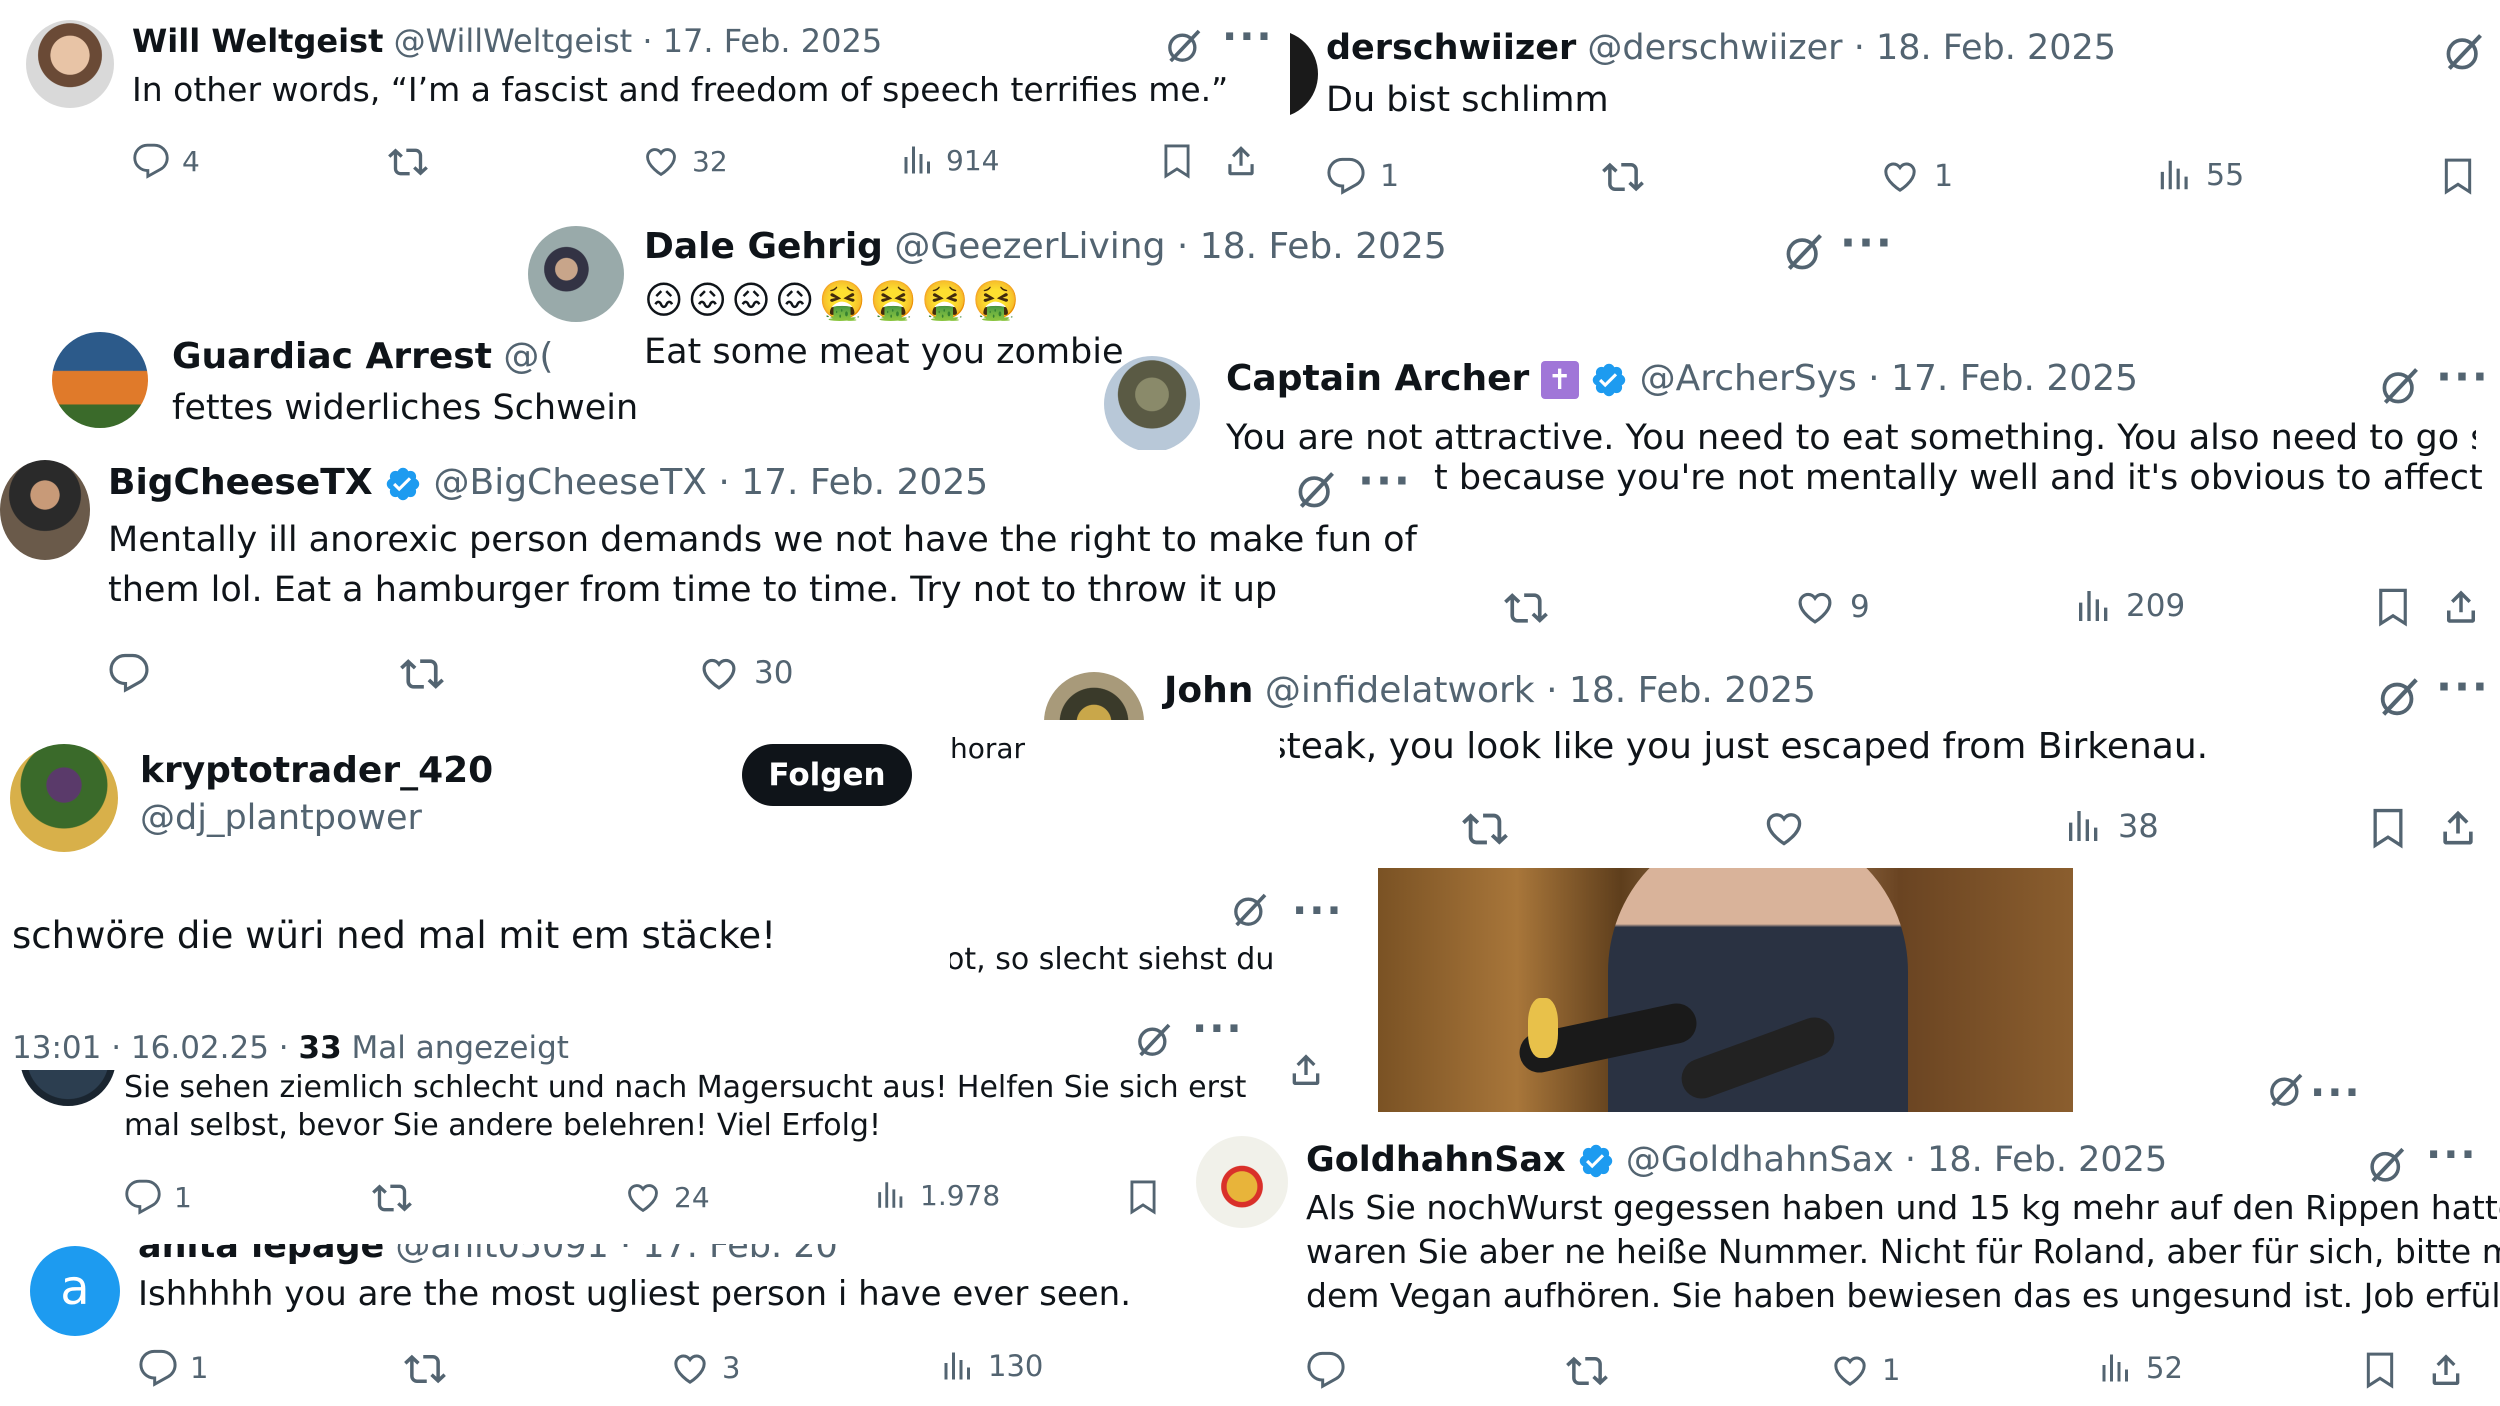 This screenshot has width=2500, height=1406. I want to click on avatar: a, so click(75, 1291).